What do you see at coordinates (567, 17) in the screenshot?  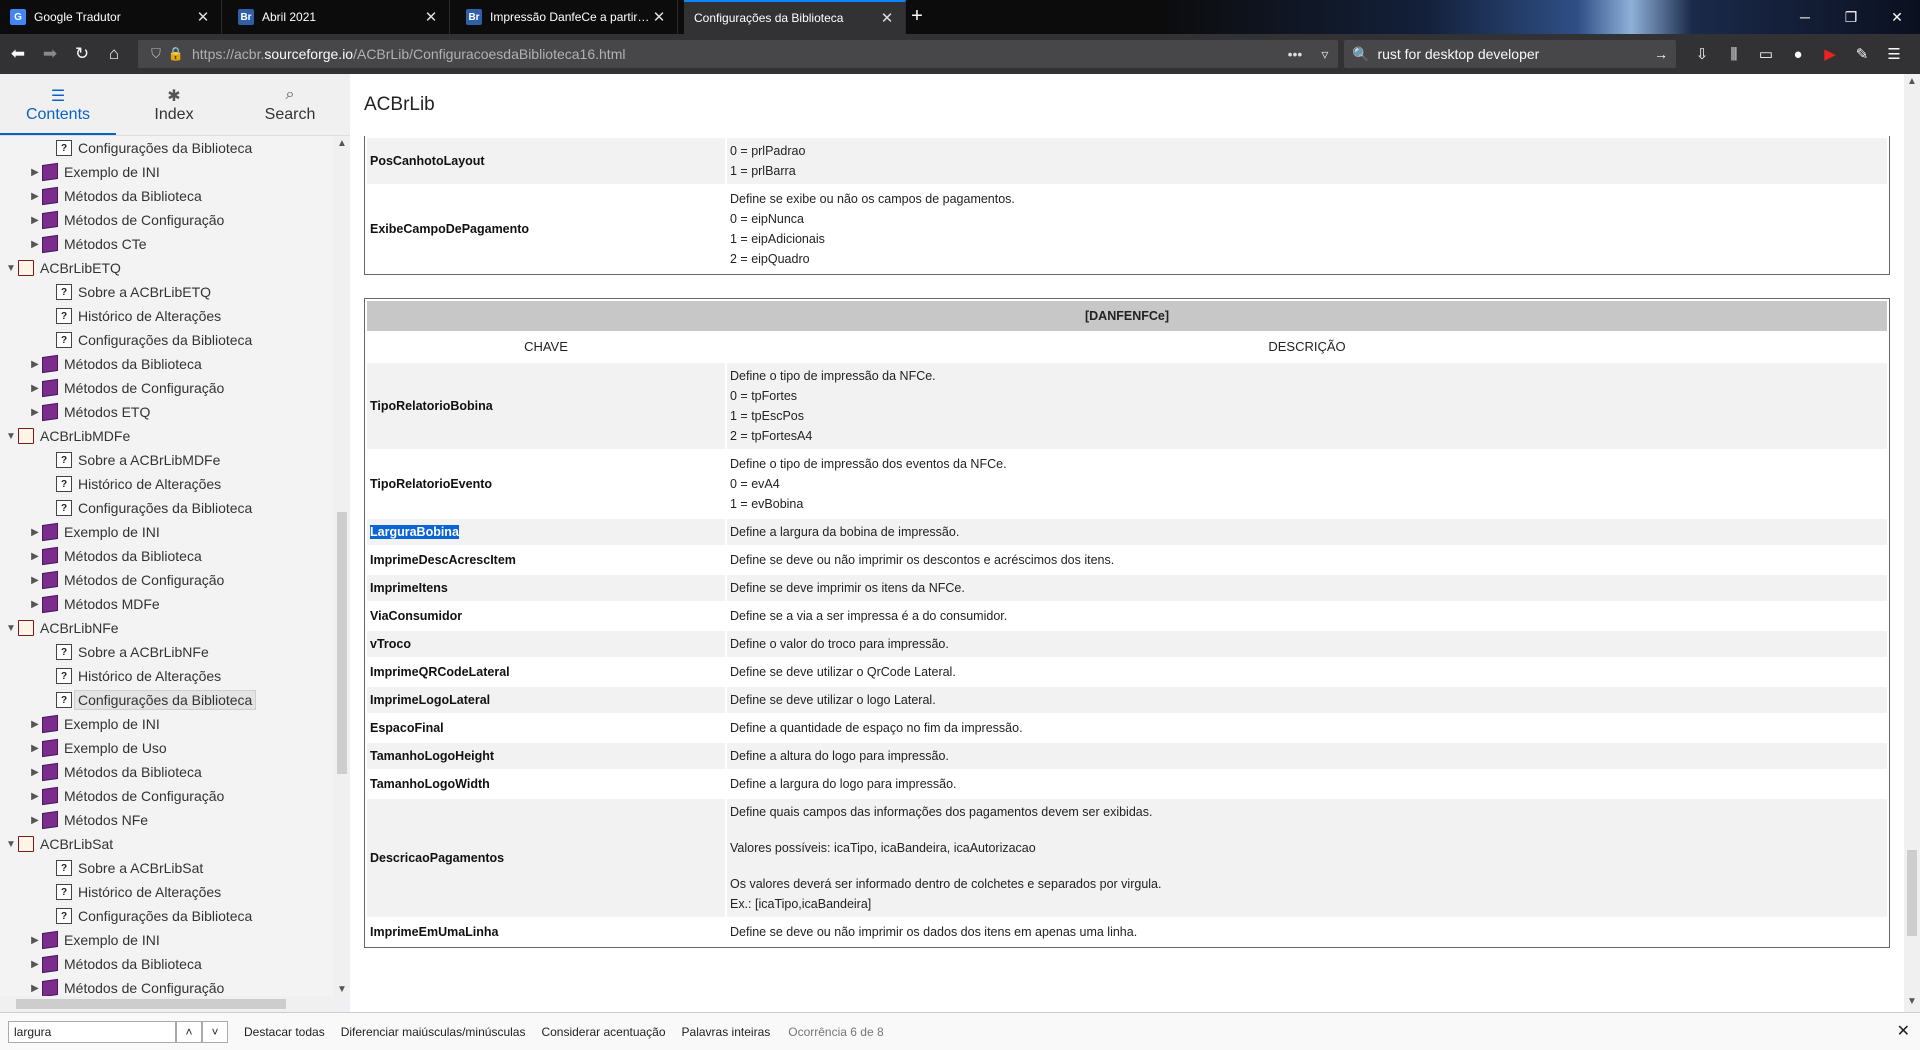 I see `browser-tab: Br Impressão DanfeCe a partir do ✕` at bounding box center [567, 17].